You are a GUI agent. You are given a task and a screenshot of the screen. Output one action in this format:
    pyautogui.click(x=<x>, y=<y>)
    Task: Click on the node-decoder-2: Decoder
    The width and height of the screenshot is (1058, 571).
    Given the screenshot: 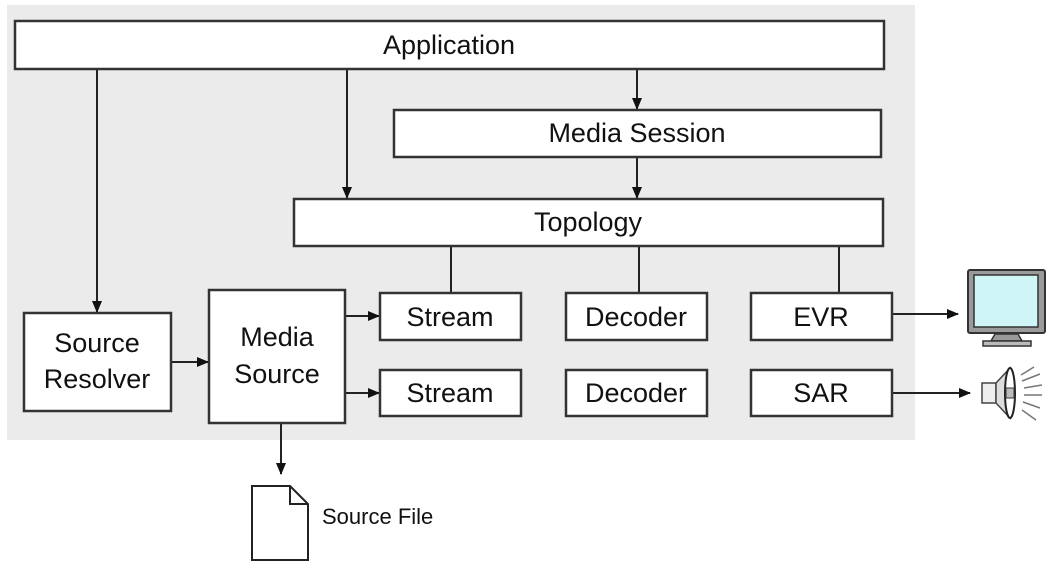 What is the action you would take?
    pyautogui.click(x=636, y=393)
    